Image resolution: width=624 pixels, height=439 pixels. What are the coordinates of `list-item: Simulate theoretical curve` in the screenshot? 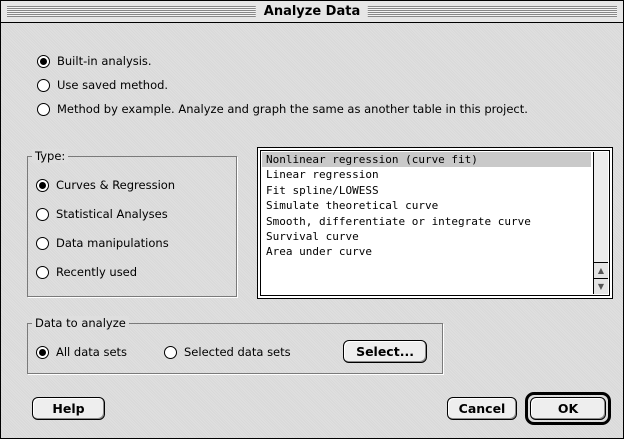 It's located at (426, 205).